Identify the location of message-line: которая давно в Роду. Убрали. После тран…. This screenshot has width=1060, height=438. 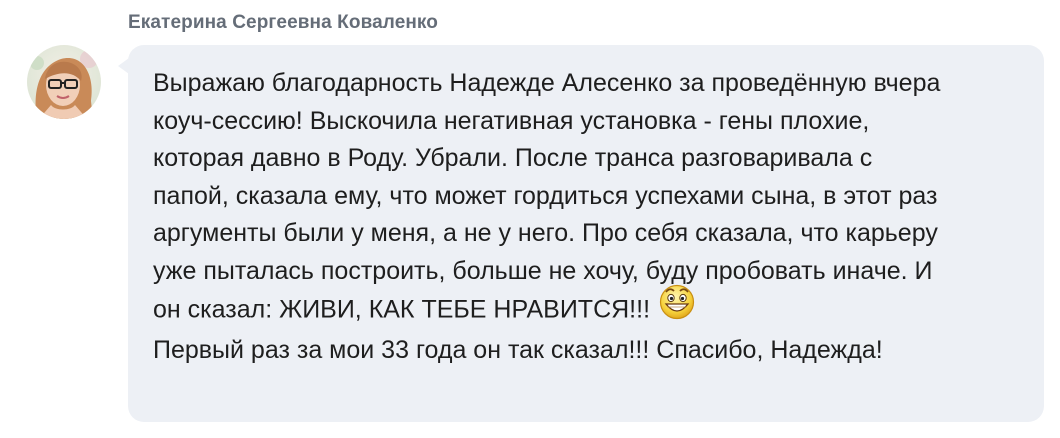
(513, 158).